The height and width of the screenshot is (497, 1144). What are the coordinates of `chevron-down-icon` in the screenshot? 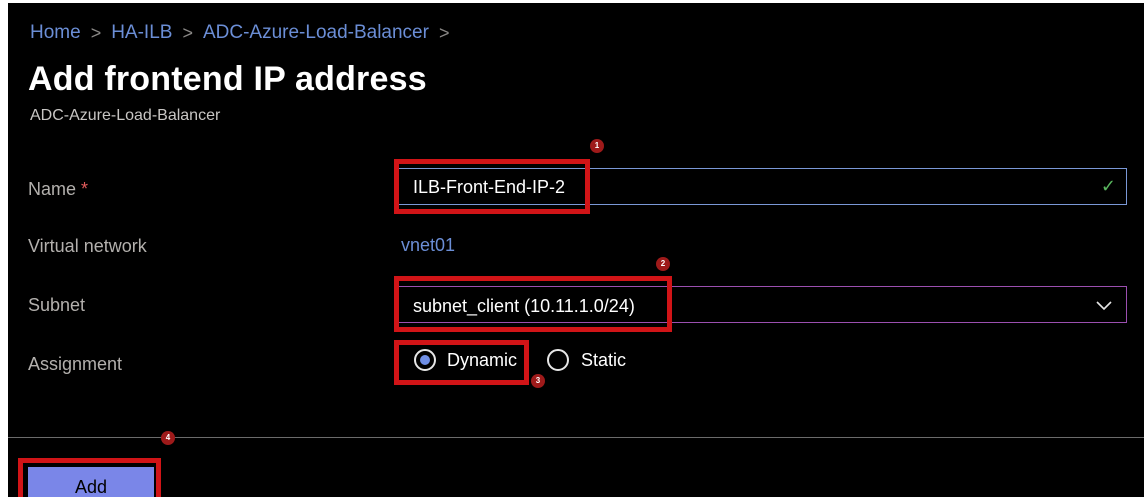 It's located at (1104, 306).